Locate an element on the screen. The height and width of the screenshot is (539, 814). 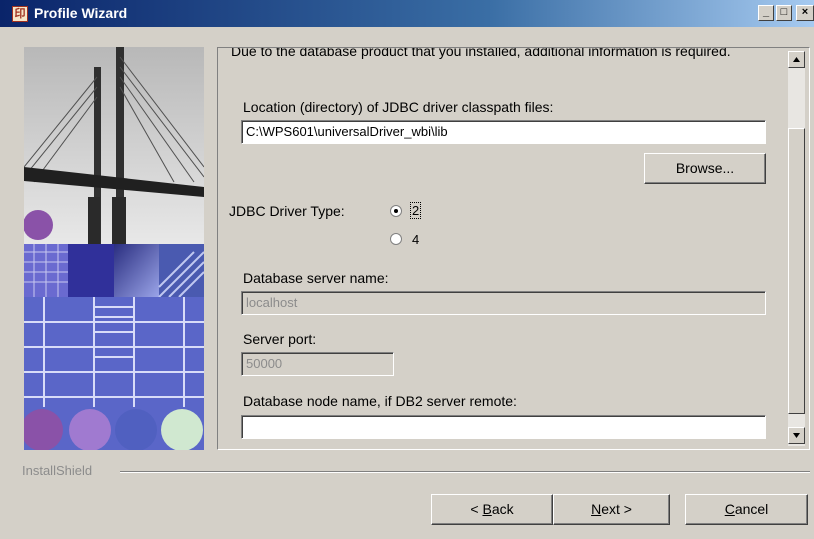
next-rest: ext > is located at coordinates (616, 509).